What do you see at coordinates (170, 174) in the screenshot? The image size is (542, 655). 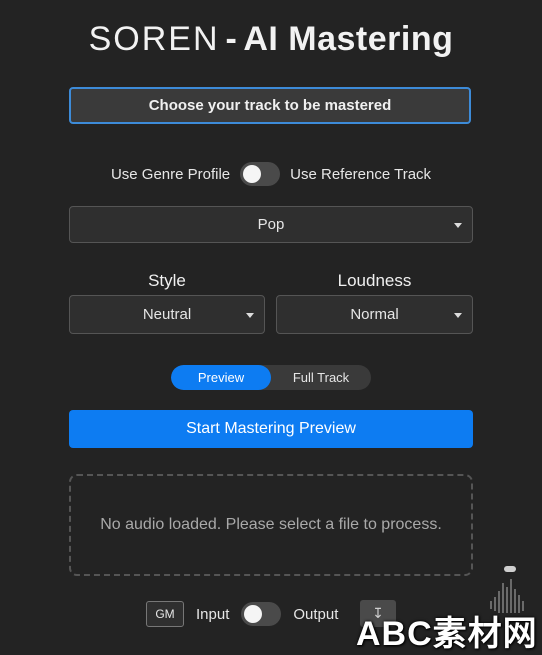 I see `genre-profile-label: Use Genre Profile` at bounding box center [170, 174].